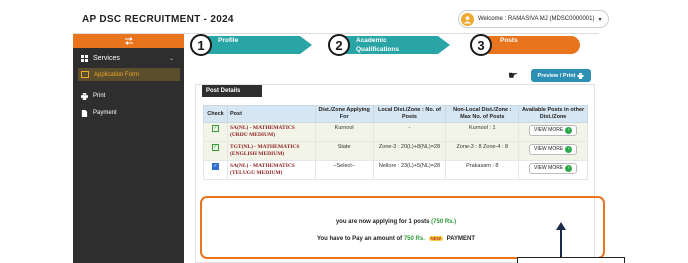 This screenshot has width=688, height=263. What do you see at coordinates (467, 19) in the screenshot?
I see `user-avatar-icon` at bounding box center [467, 19].